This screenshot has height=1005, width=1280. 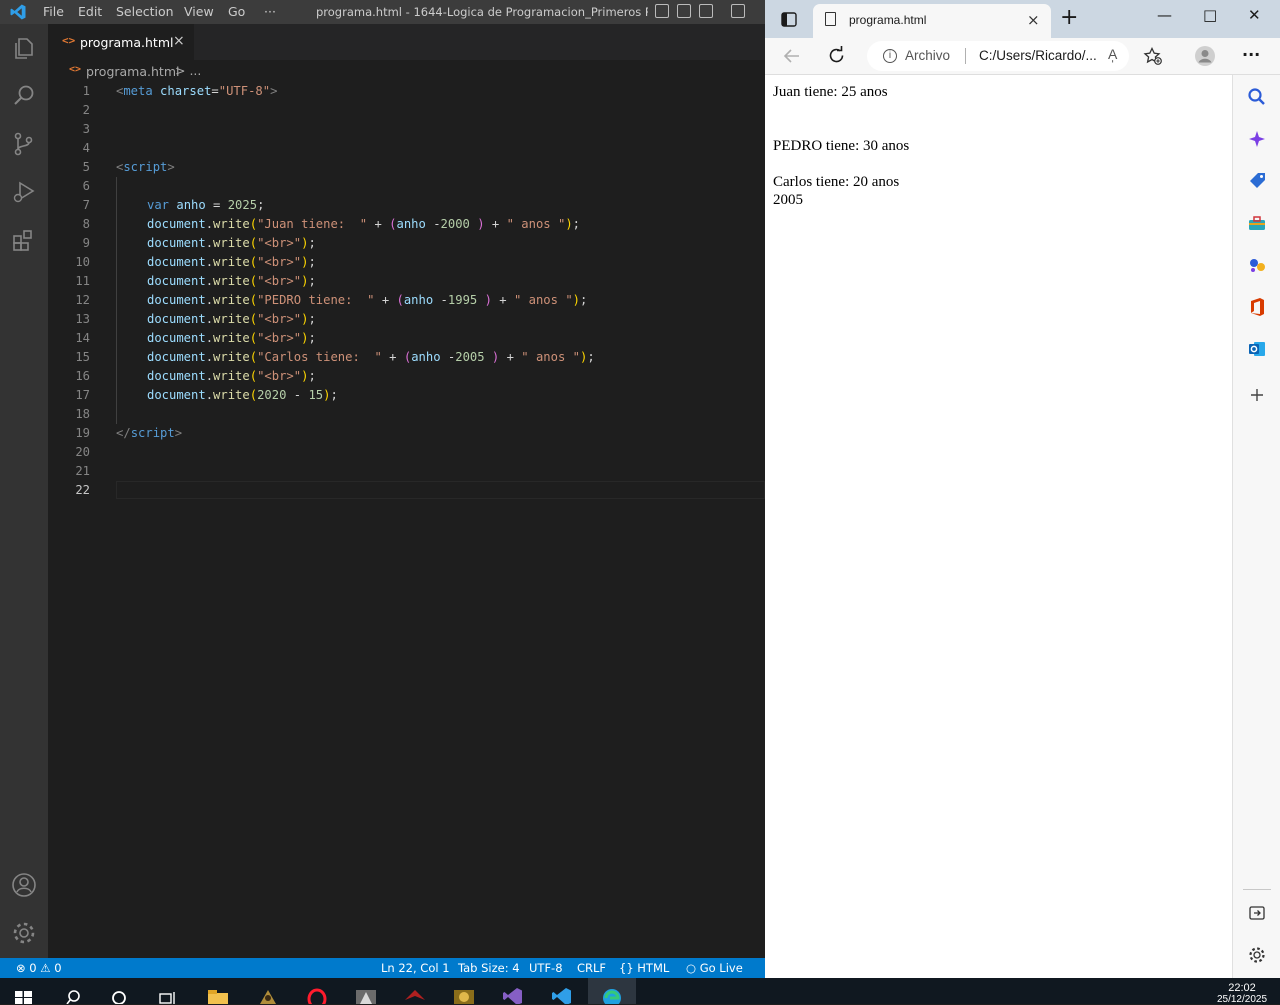 What do you see at coordinates (195, 338) in the screenshot?
I see `code-line: 14 document.write("<br>");` at bounding box center [195, 338].